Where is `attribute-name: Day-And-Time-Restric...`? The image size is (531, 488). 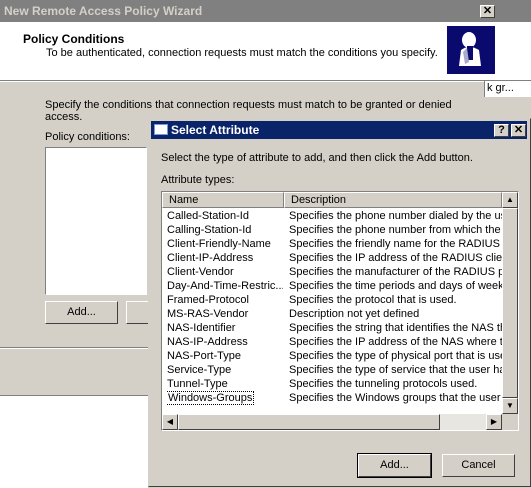
attribute-name: Day-And-Time-Restric... is located at coordinates (225, 286).